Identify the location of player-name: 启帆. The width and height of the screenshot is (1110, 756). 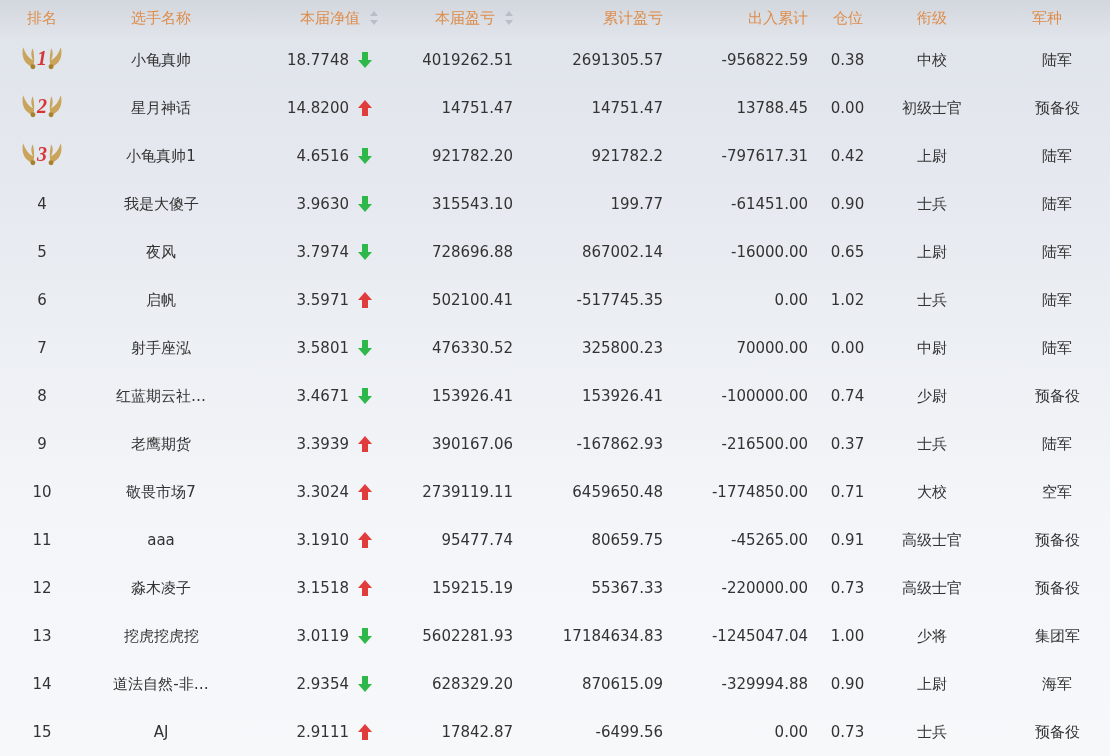
(161, 299).